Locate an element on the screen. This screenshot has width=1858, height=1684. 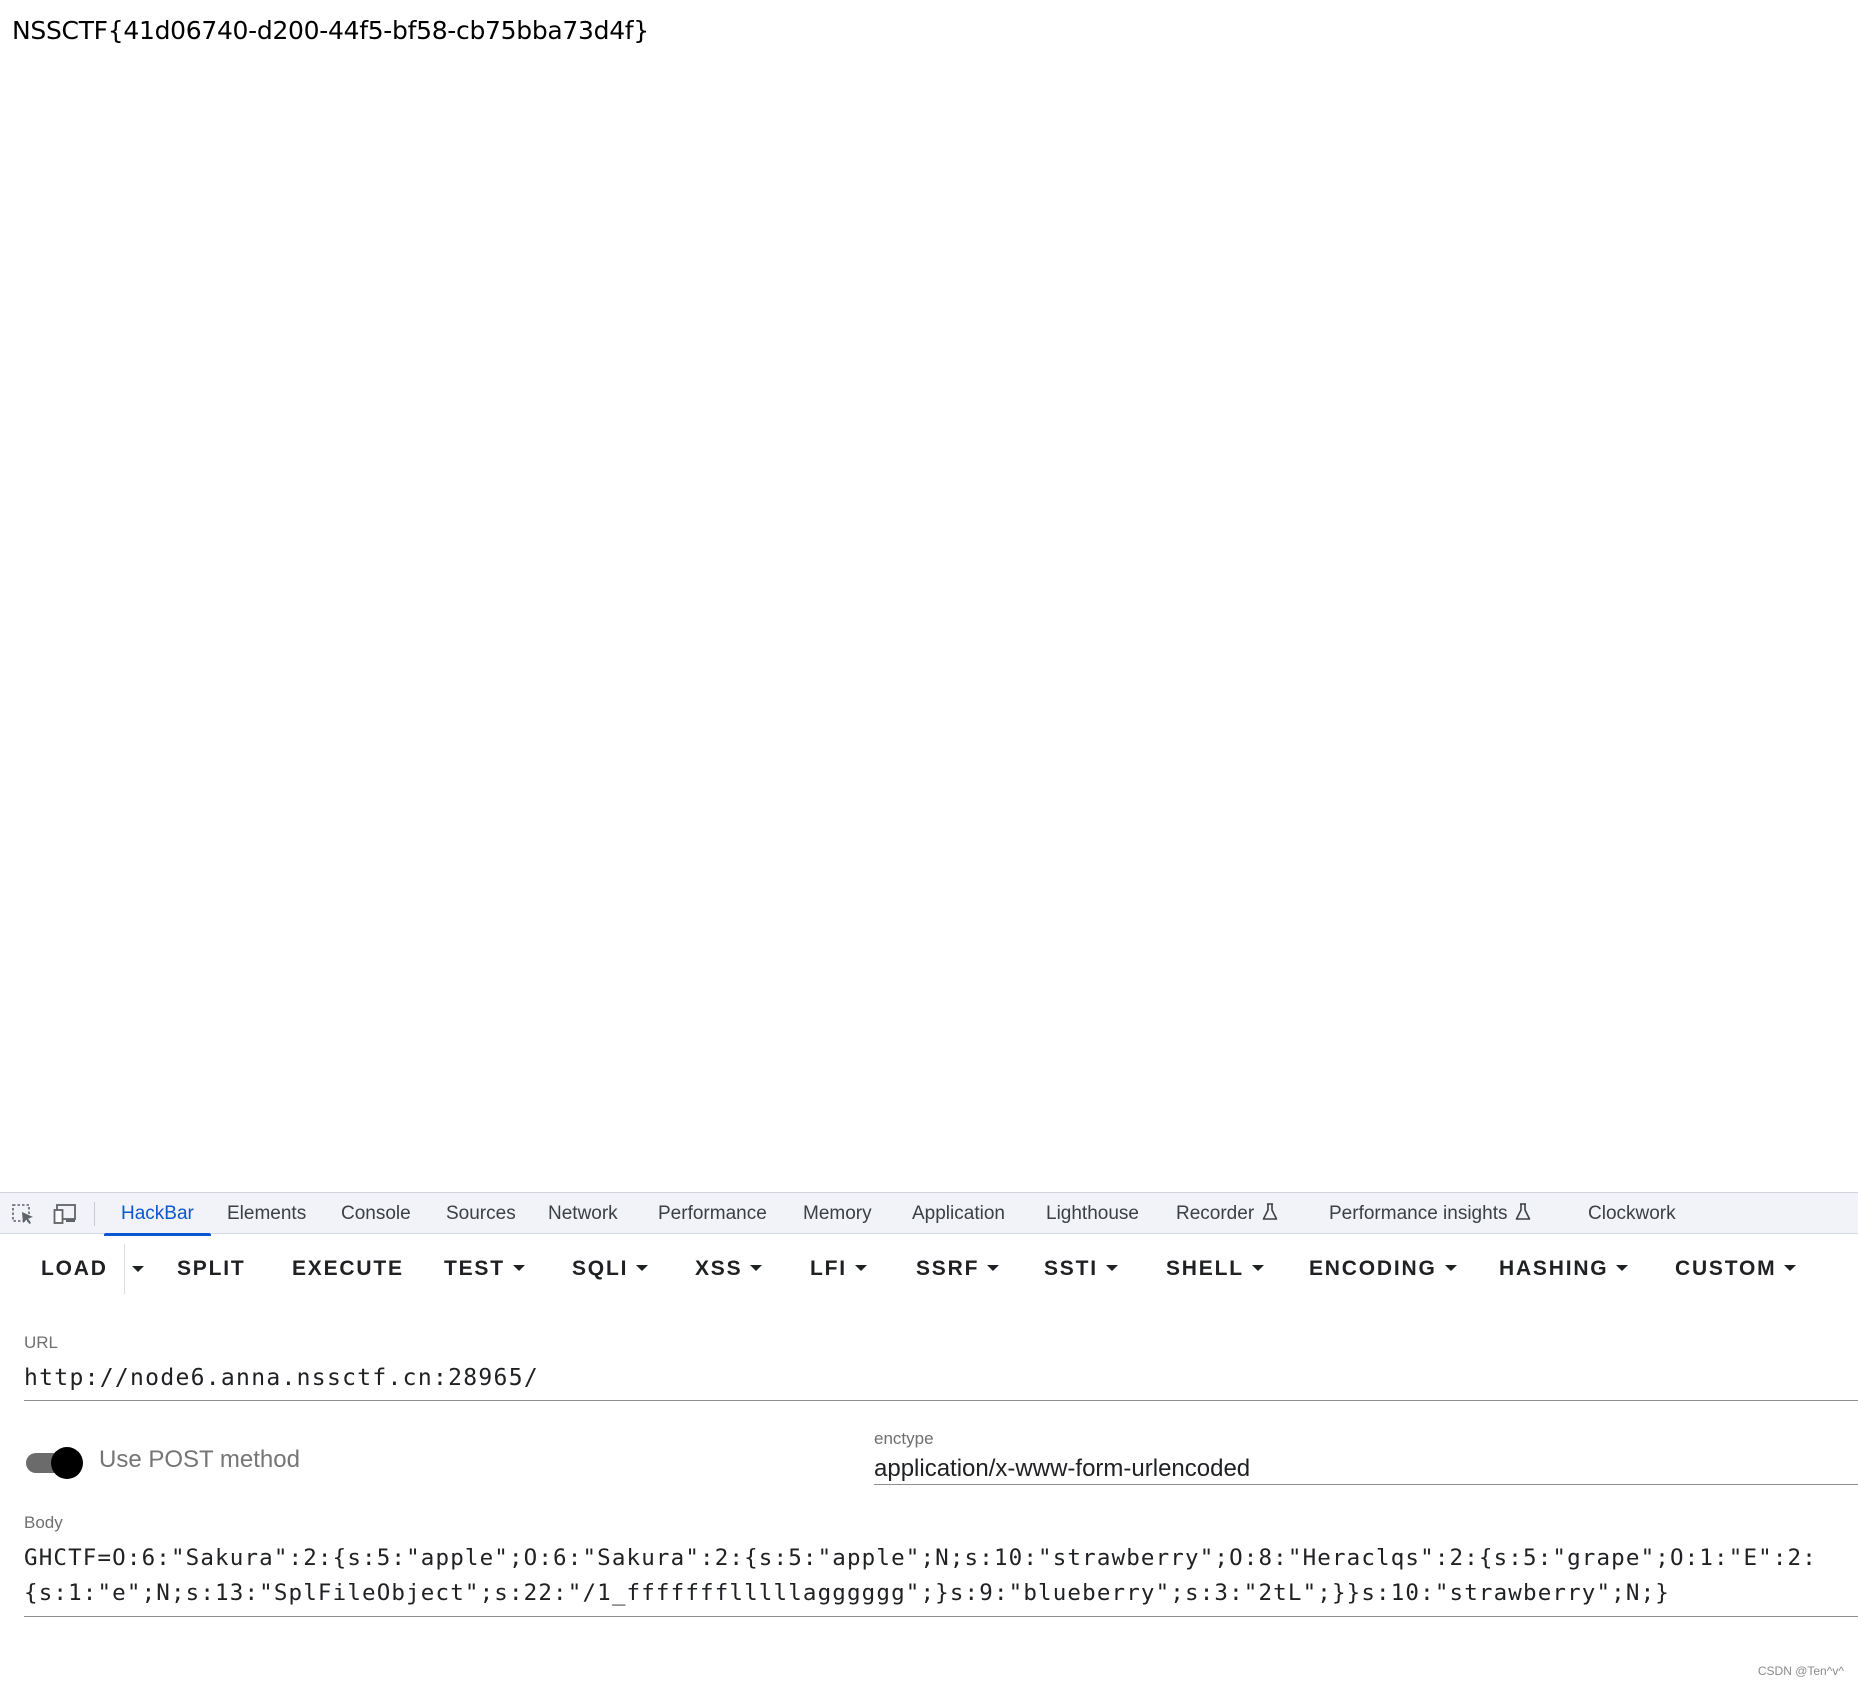
tab-elements: Elements is located at coordinates (266, 1214).